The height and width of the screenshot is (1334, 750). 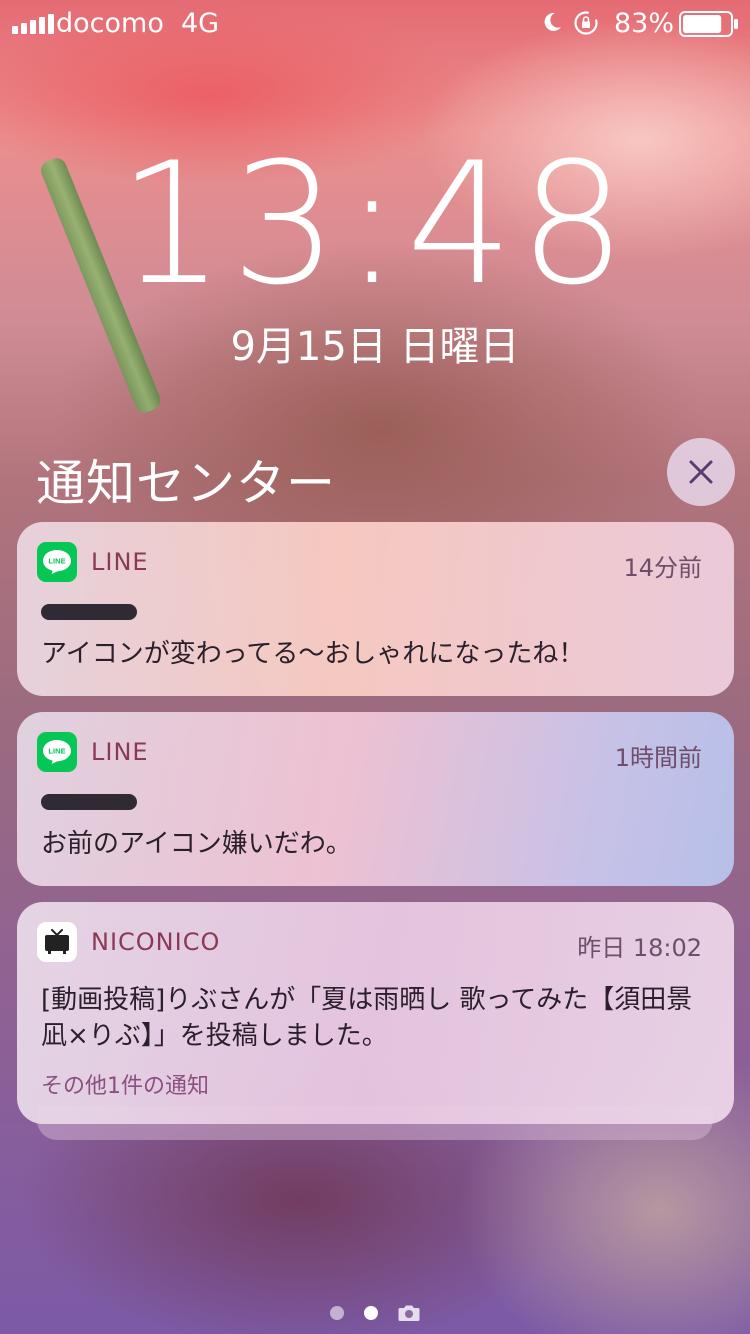 I want to click on notification-app-name: NICONICO, so click(x=156, y=942).